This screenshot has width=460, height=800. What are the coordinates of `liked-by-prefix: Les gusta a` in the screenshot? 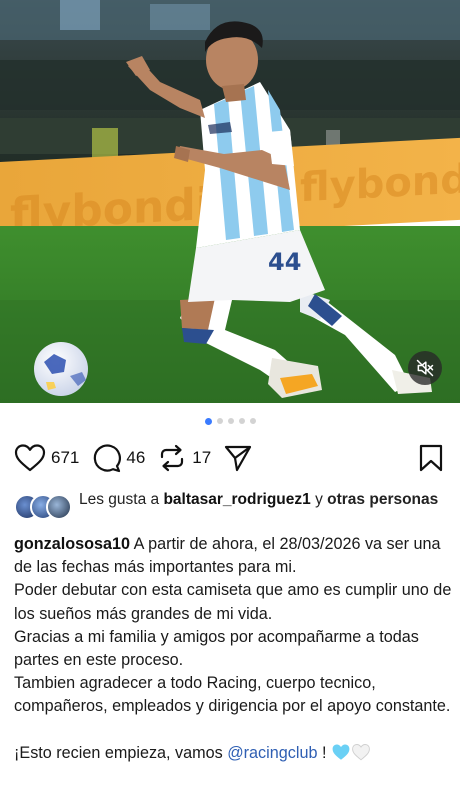 It's located at (121, 499).